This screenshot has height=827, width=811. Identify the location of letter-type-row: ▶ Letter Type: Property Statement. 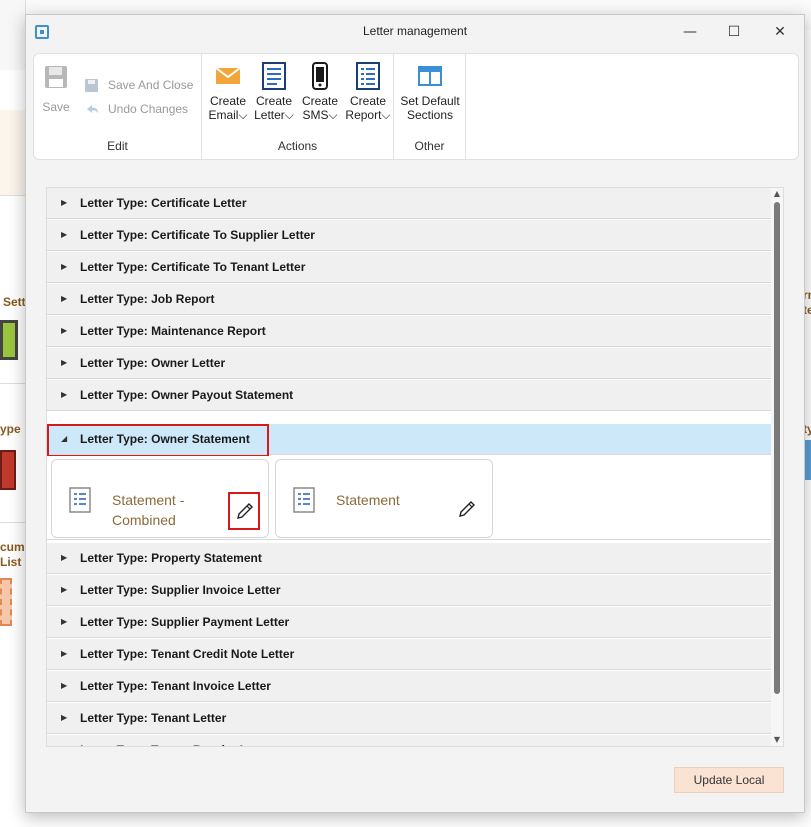
(409, 558).